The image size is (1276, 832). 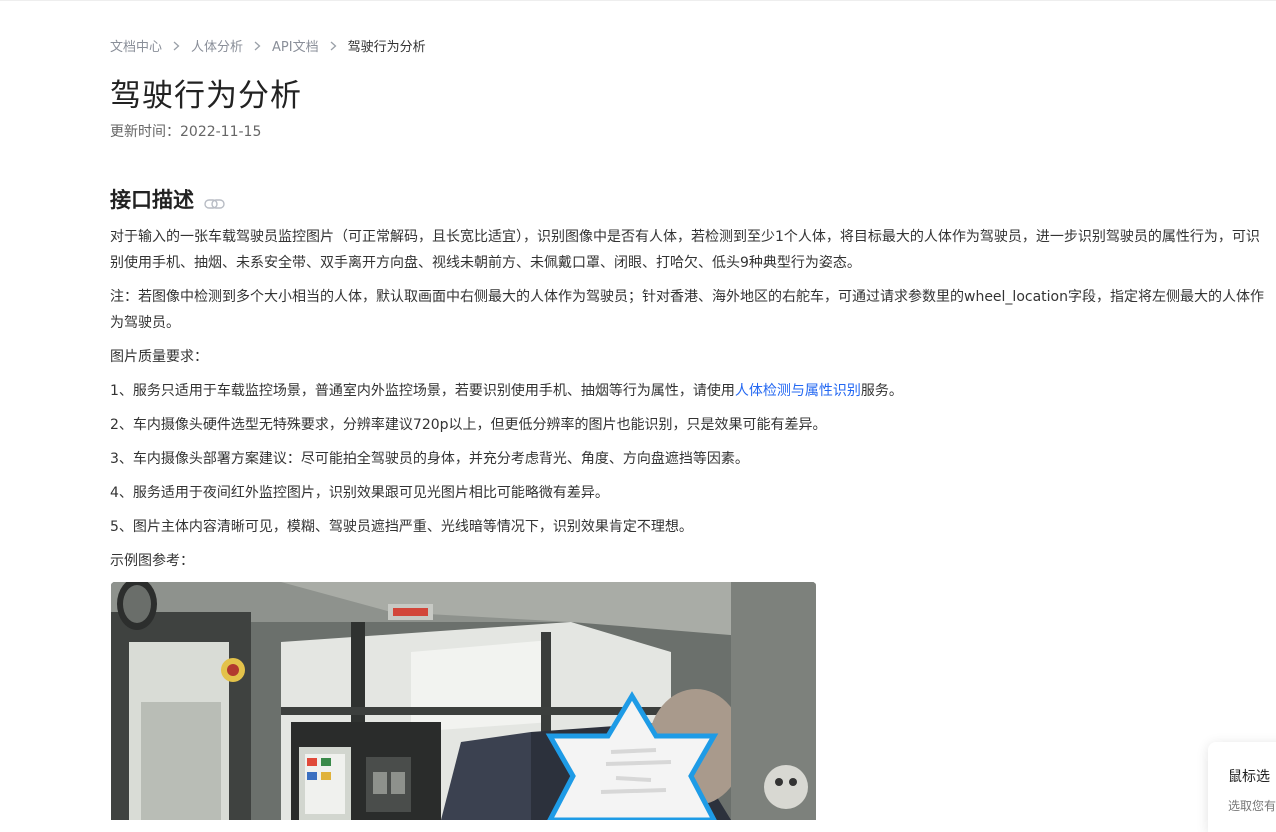 I want to click on breadcrumb-item-doc-center: 文档中心, so click(x=136, y=45).